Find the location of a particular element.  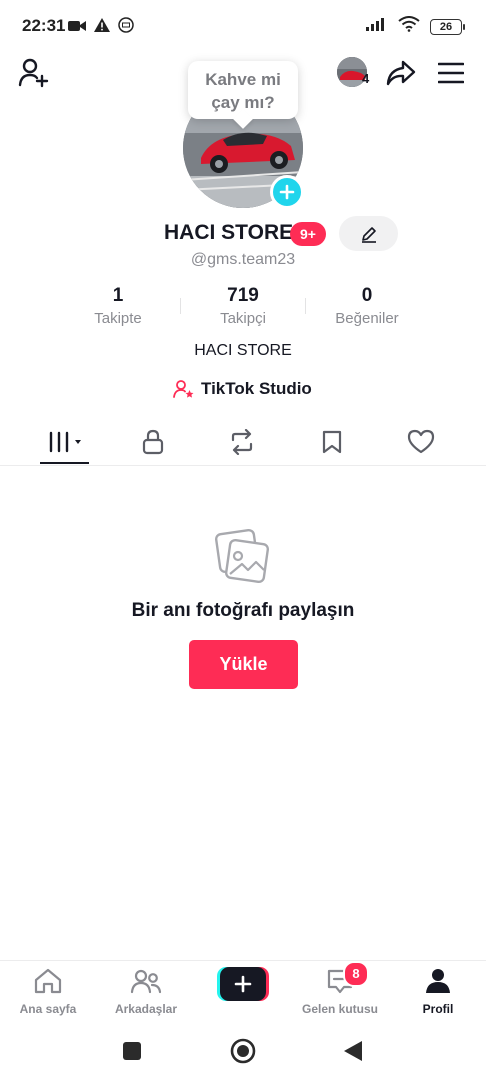

video-icon is located at coordinates (77, 28).